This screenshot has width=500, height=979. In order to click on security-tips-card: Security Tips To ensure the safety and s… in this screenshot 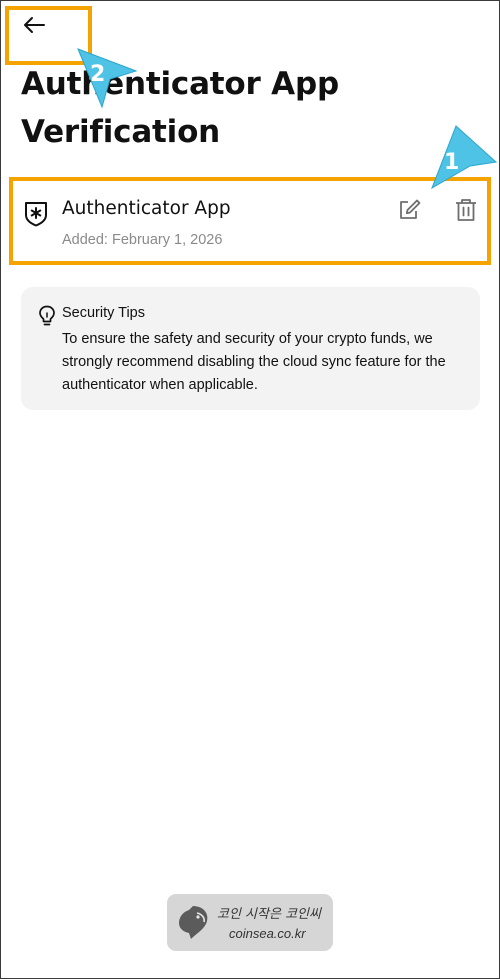, I will do `click(250, 348)`.